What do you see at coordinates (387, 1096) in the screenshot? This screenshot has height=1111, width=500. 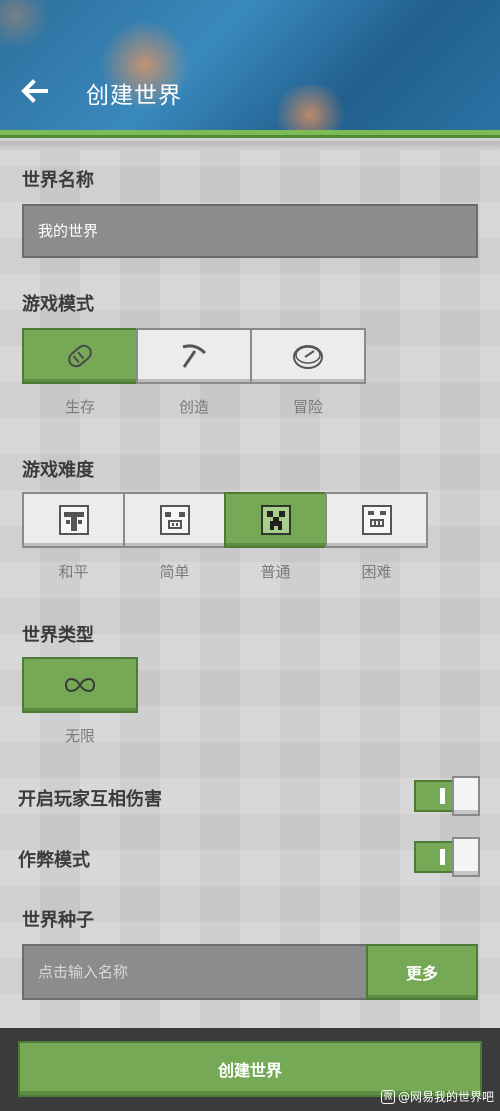 I see `weibo-icon: 微` at bounding box center [387, 1096].